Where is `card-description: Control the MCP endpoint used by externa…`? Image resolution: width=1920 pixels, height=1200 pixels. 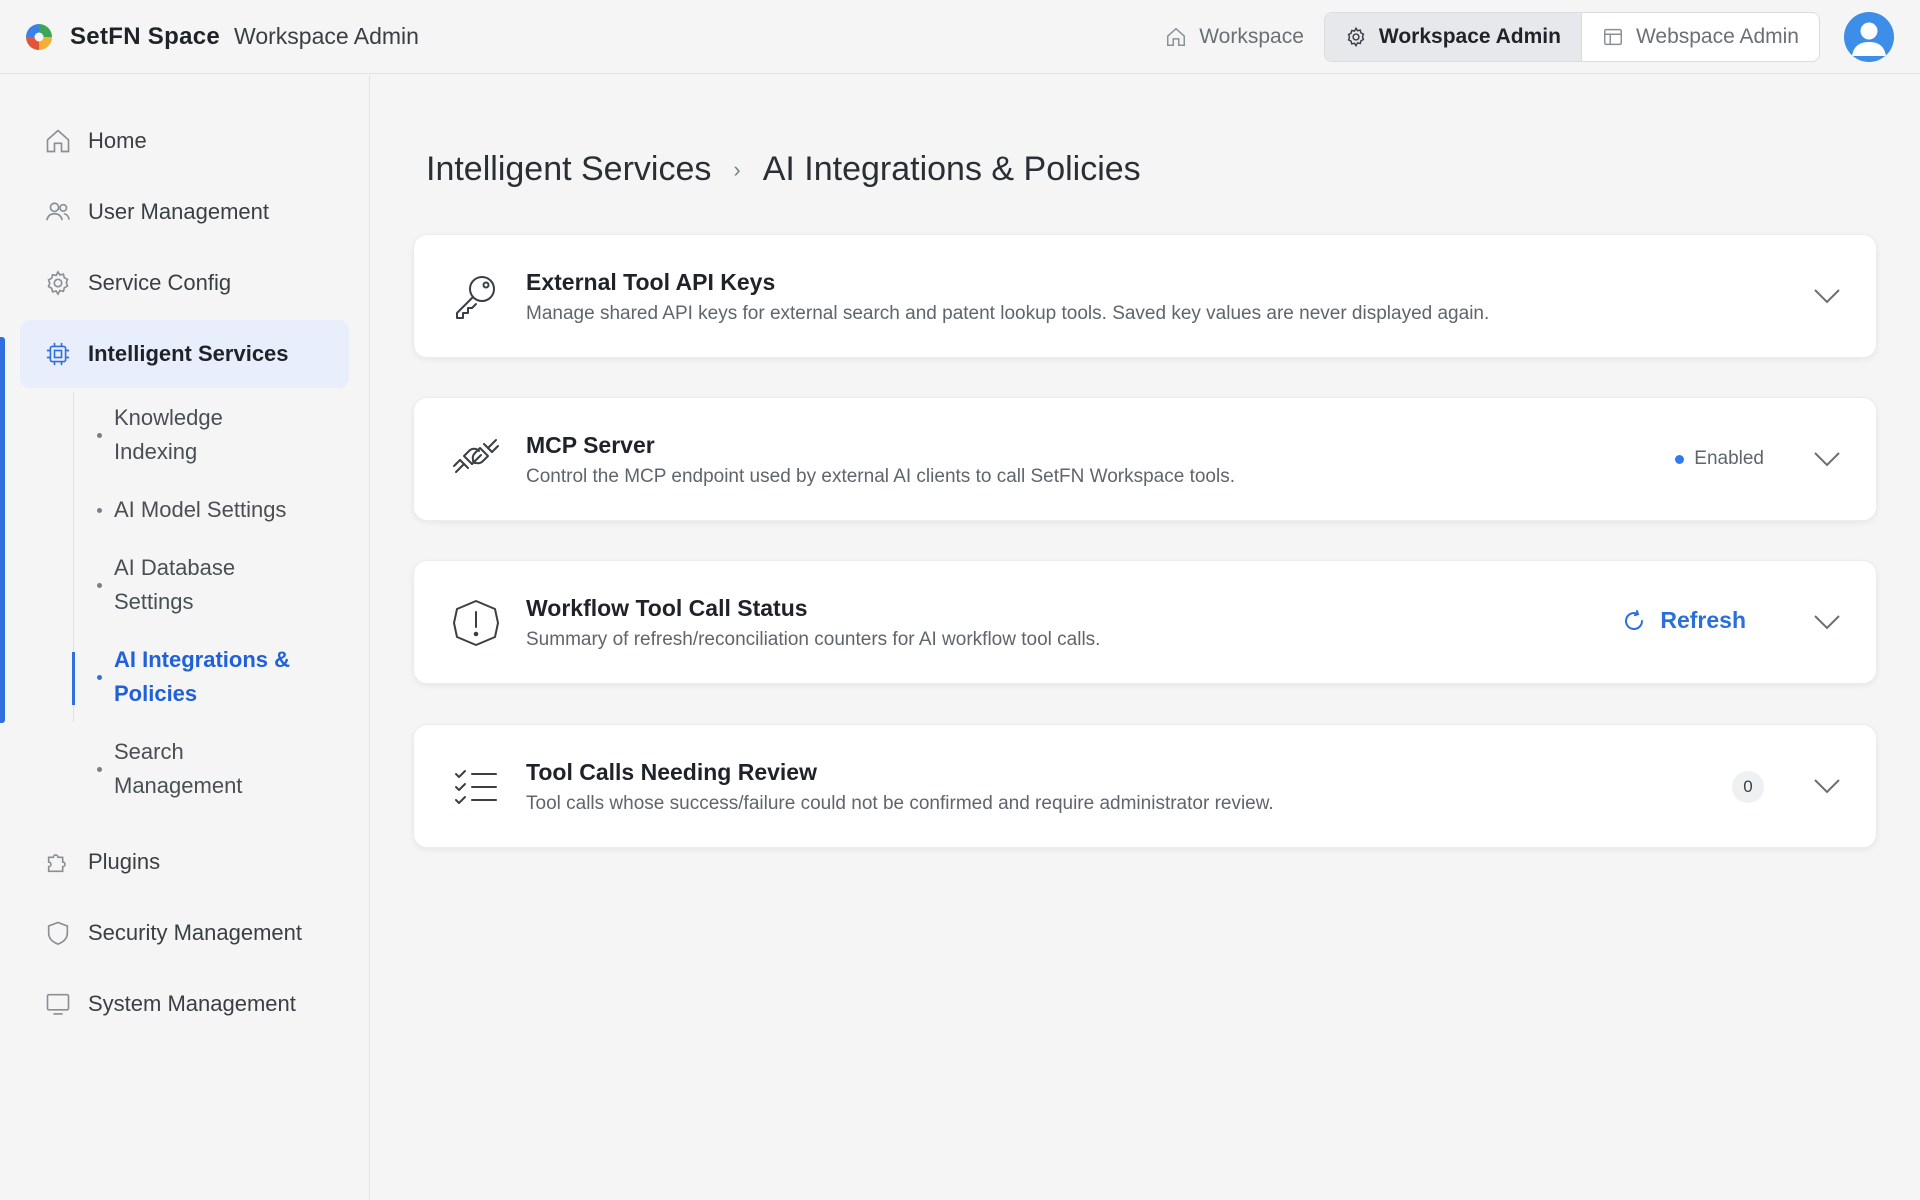
card-description: Control the MCP endpoint used by externa… is located at coordinates (880, 476).